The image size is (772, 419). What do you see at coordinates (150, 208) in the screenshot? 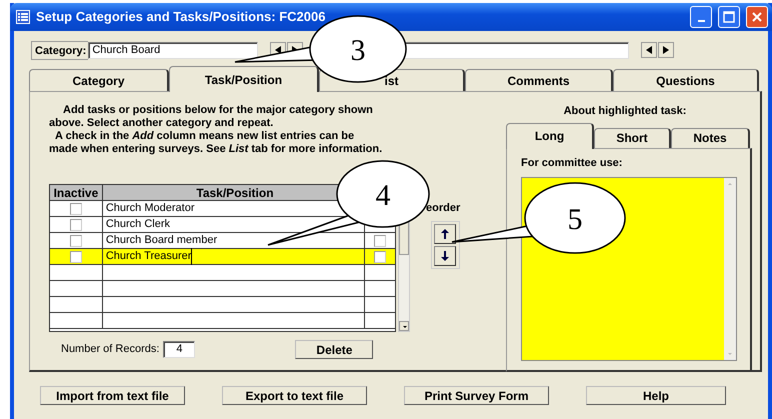
I see `table-cell-text: Church Moderator` at bounding box center [150, 208].